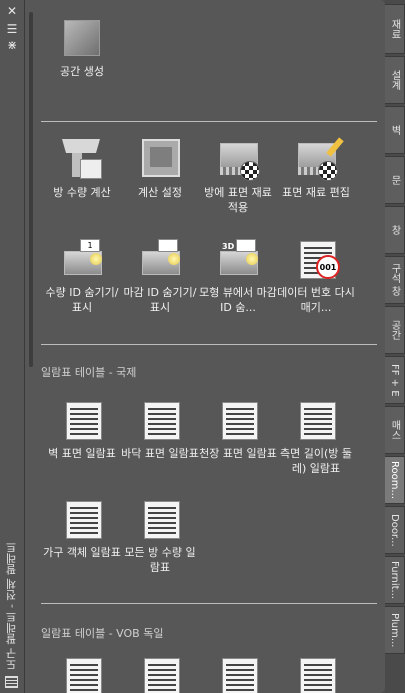 This screenshot has height=693, width=405. What do you see at coordinates (317, 259) in the screenshot?
I see `renumber-icon: 001` at bounding box center [317, 259].